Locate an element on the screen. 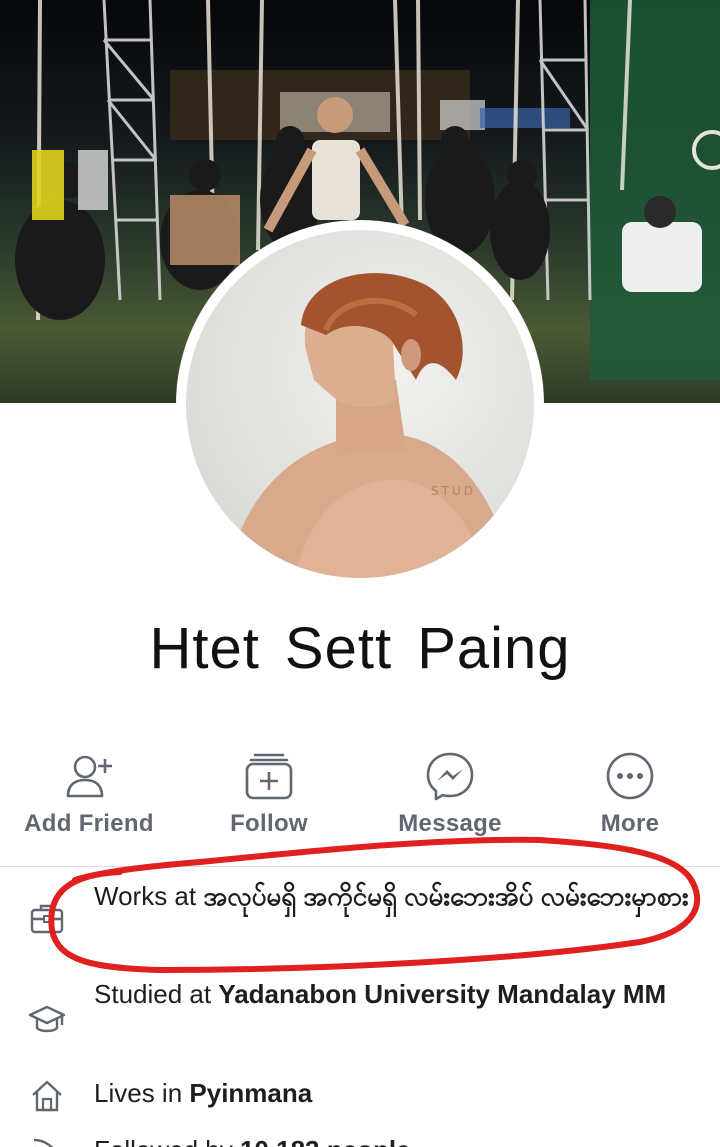 This screenshot has height=1147, width=720. home-text: Lives in Pyinmana is located at coordinates (394, 1093).